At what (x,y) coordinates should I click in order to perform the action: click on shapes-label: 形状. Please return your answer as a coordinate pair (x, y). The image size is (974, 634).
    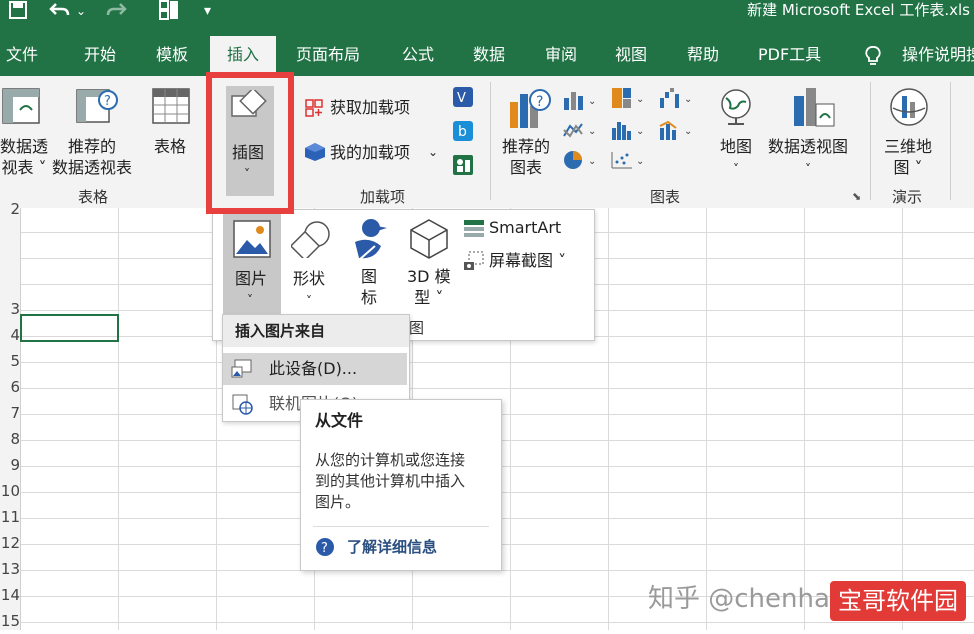
    Looking at the image, I should click on (309, 278).